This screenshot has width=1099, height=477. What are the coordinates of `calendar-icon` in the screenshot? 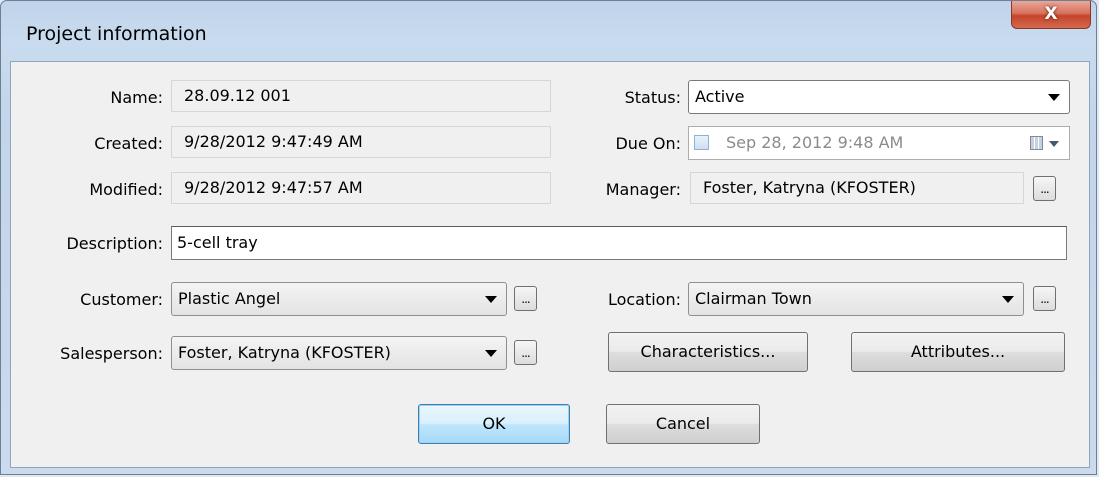 It's located at (1036, 143).